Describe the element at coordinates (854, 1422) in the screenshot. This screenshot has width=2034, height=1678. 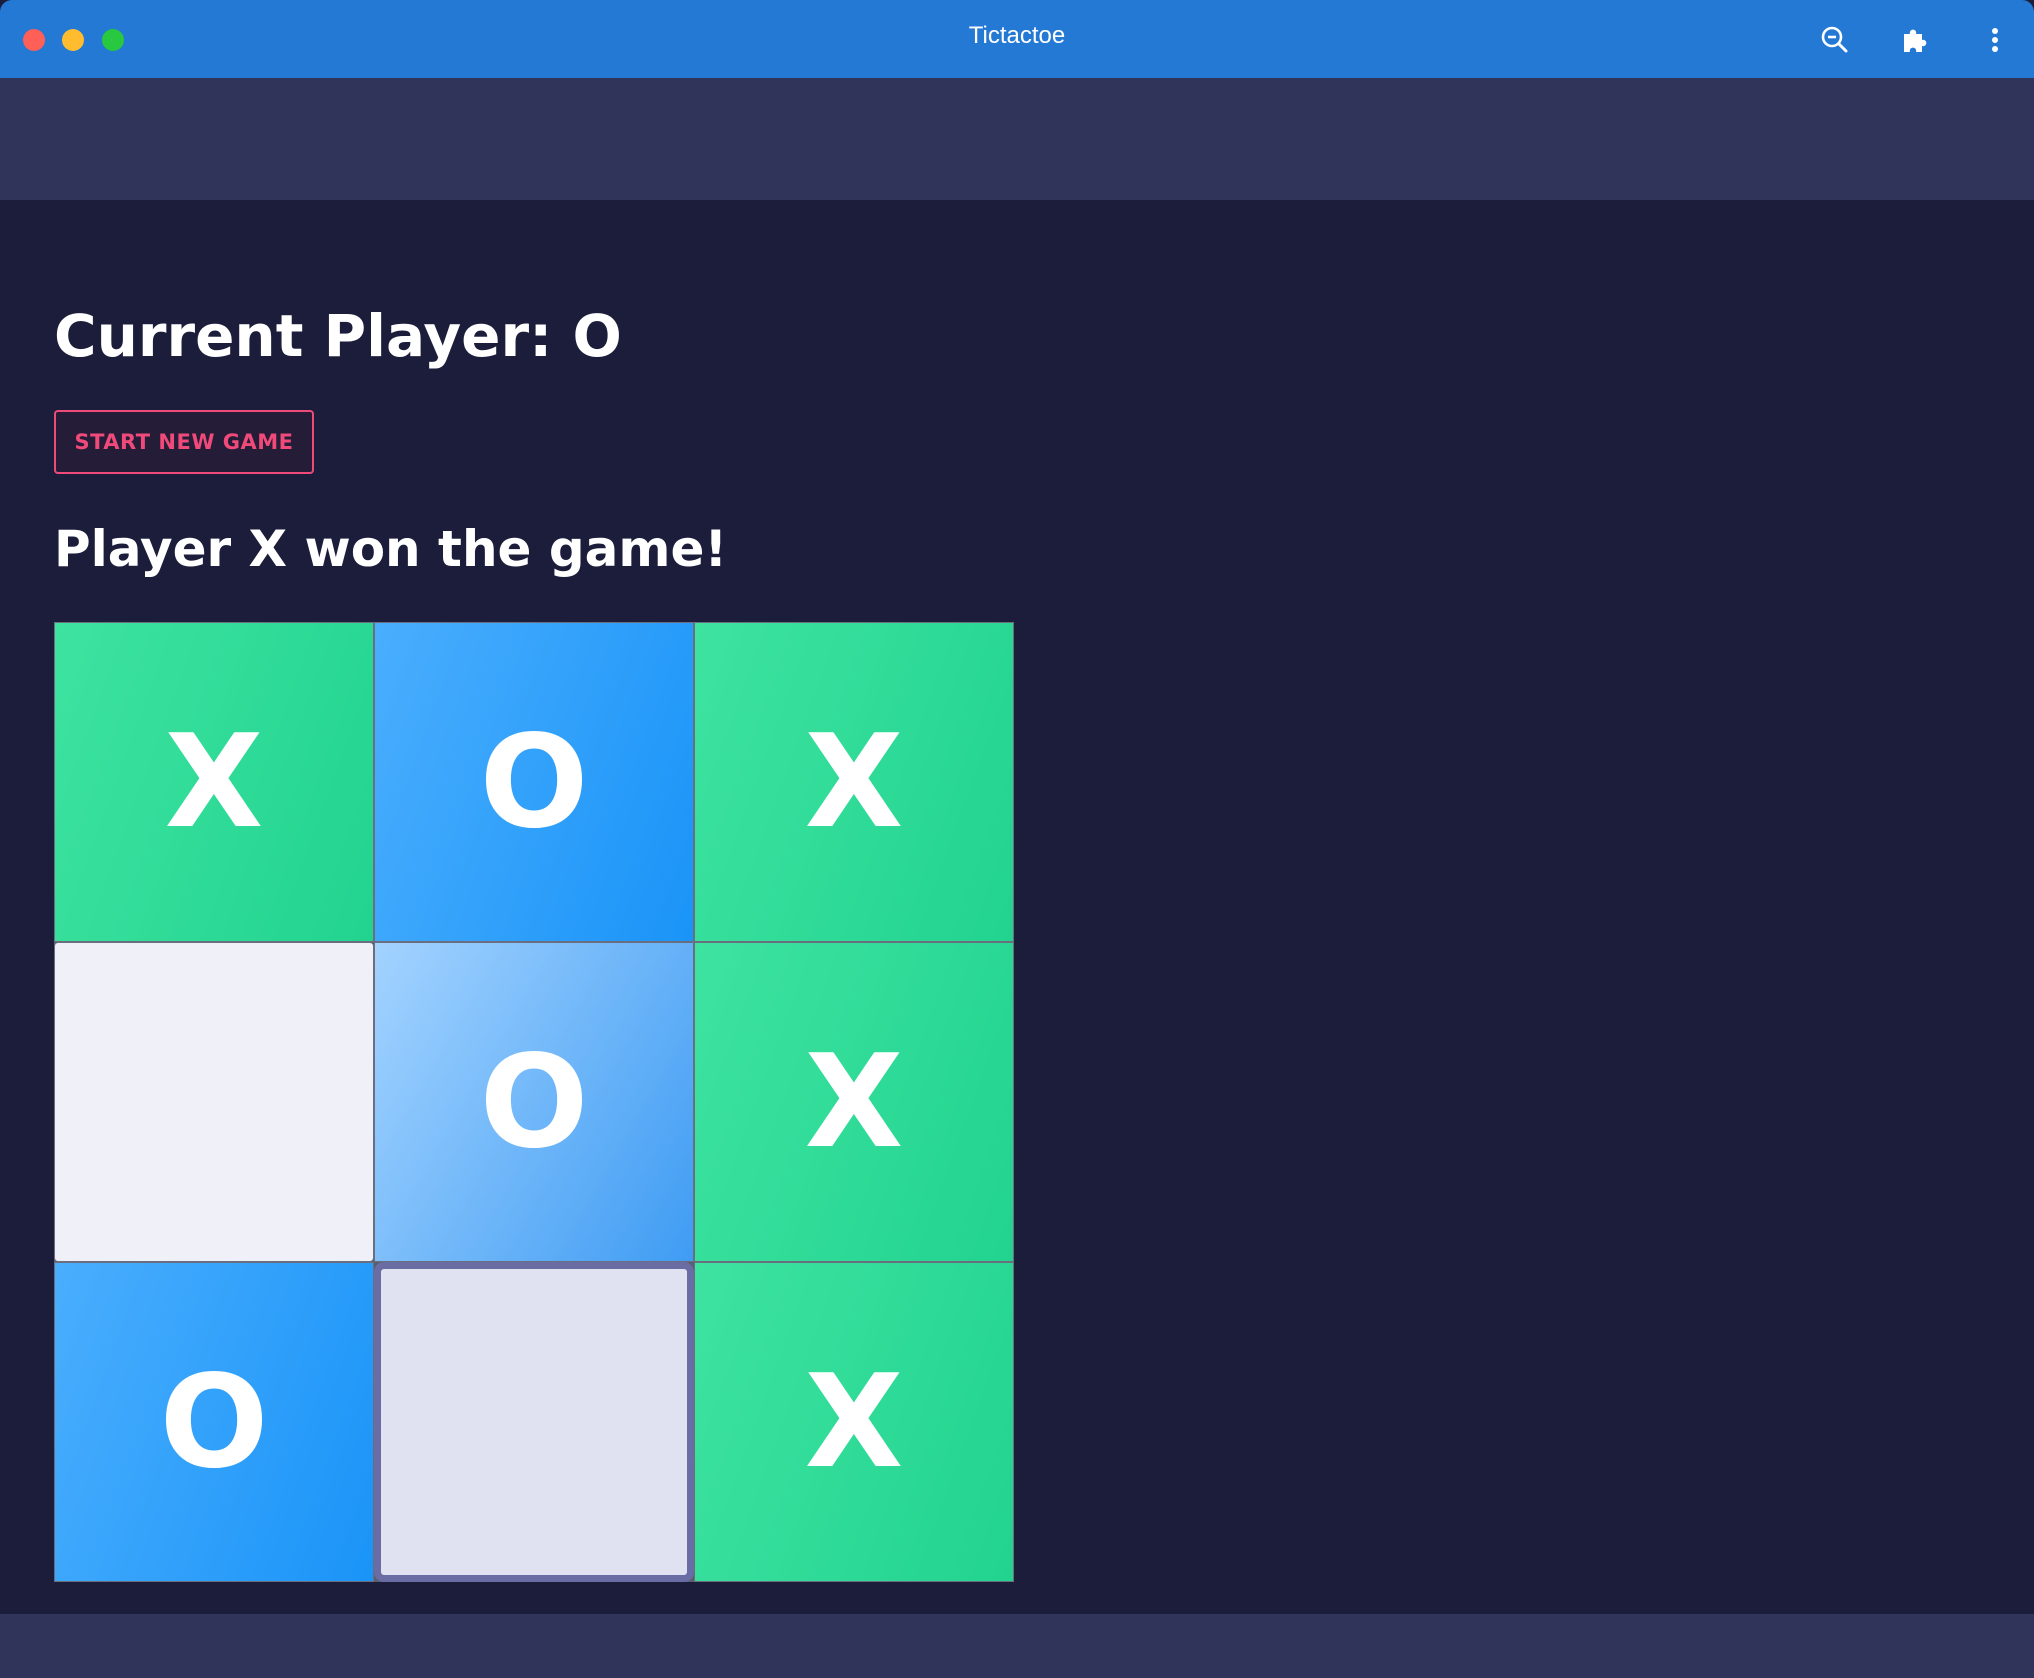
I see `board-cell-2-2: X` at that location.